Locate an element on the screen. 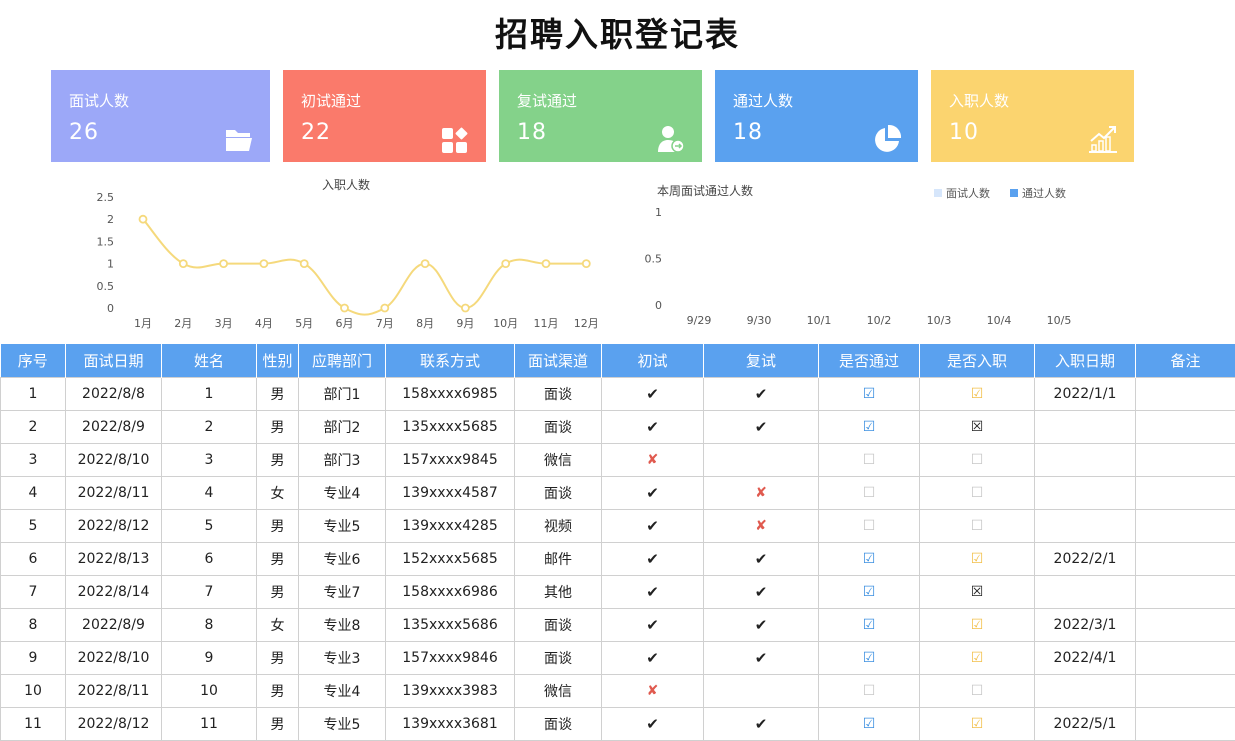 This screenshot has width=1235, height=741. table-cell: 2022/2/1 is located at coordinates (1085, 559).